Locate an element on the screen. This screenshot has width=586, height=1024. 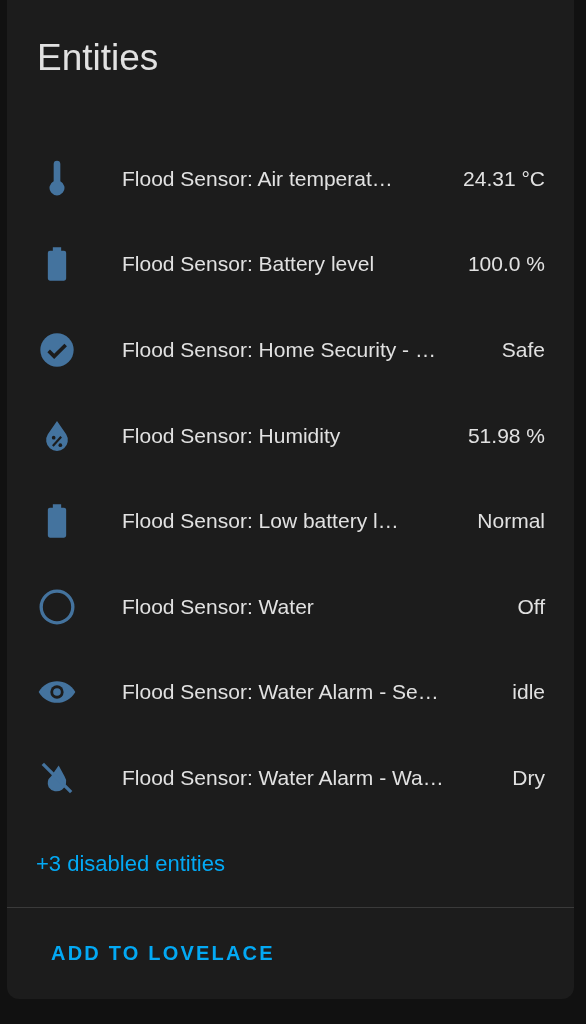
check-circle-icon is located at coordinates (57, 350).